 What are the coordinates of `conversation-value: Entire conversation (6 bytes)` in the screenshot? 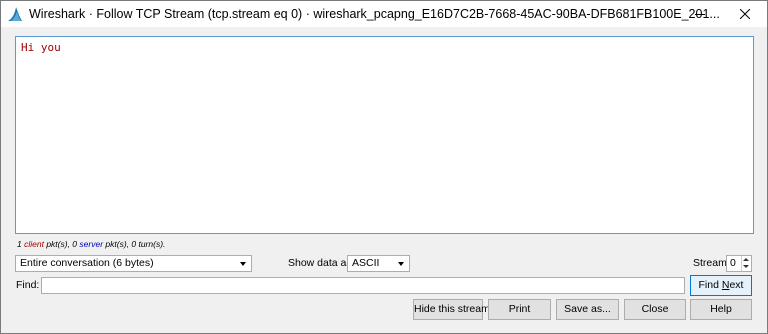 It's located at (87, 263).